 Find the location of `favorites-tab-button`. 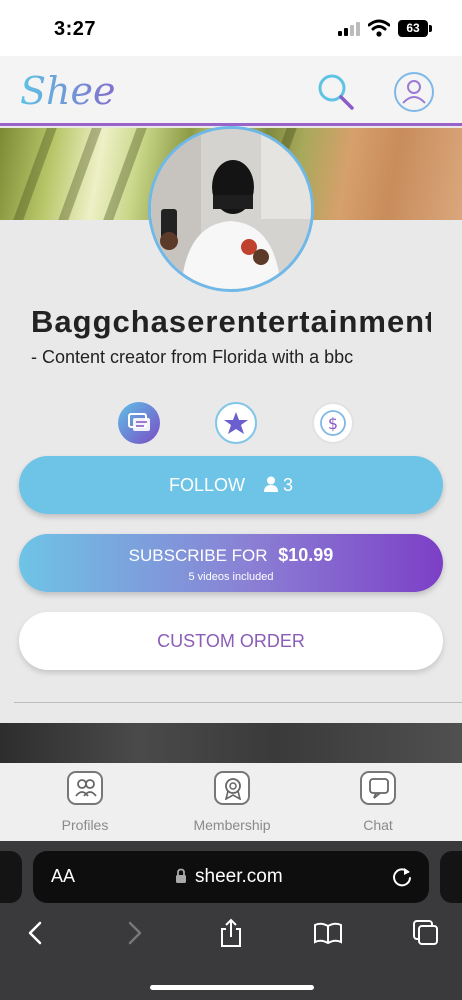

favorites-tab-button is located at coordinates (236, 423).